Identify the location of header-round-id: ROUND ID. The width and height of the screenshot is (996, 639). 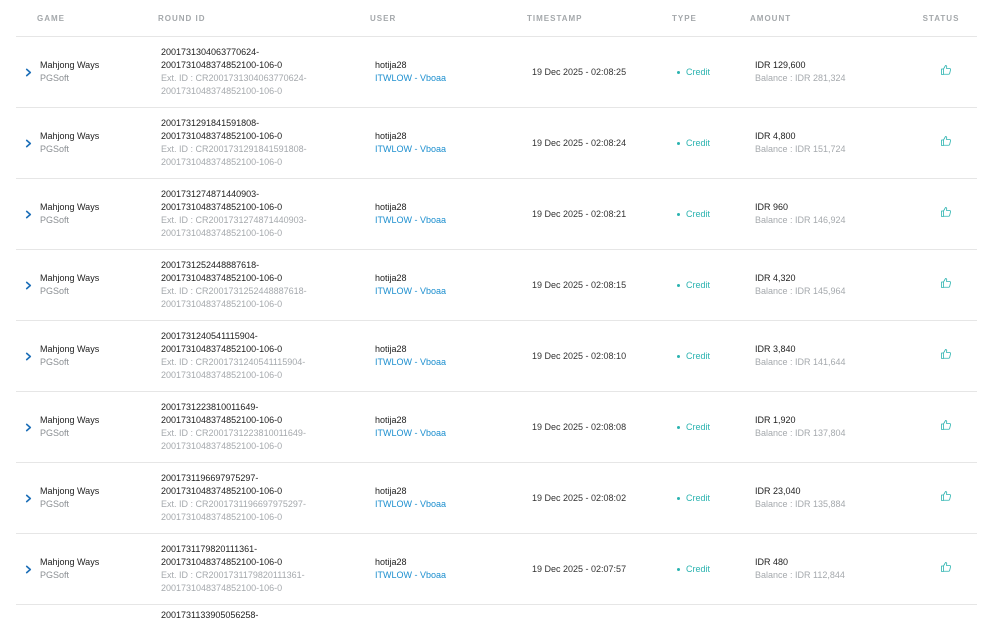
(265, 18).